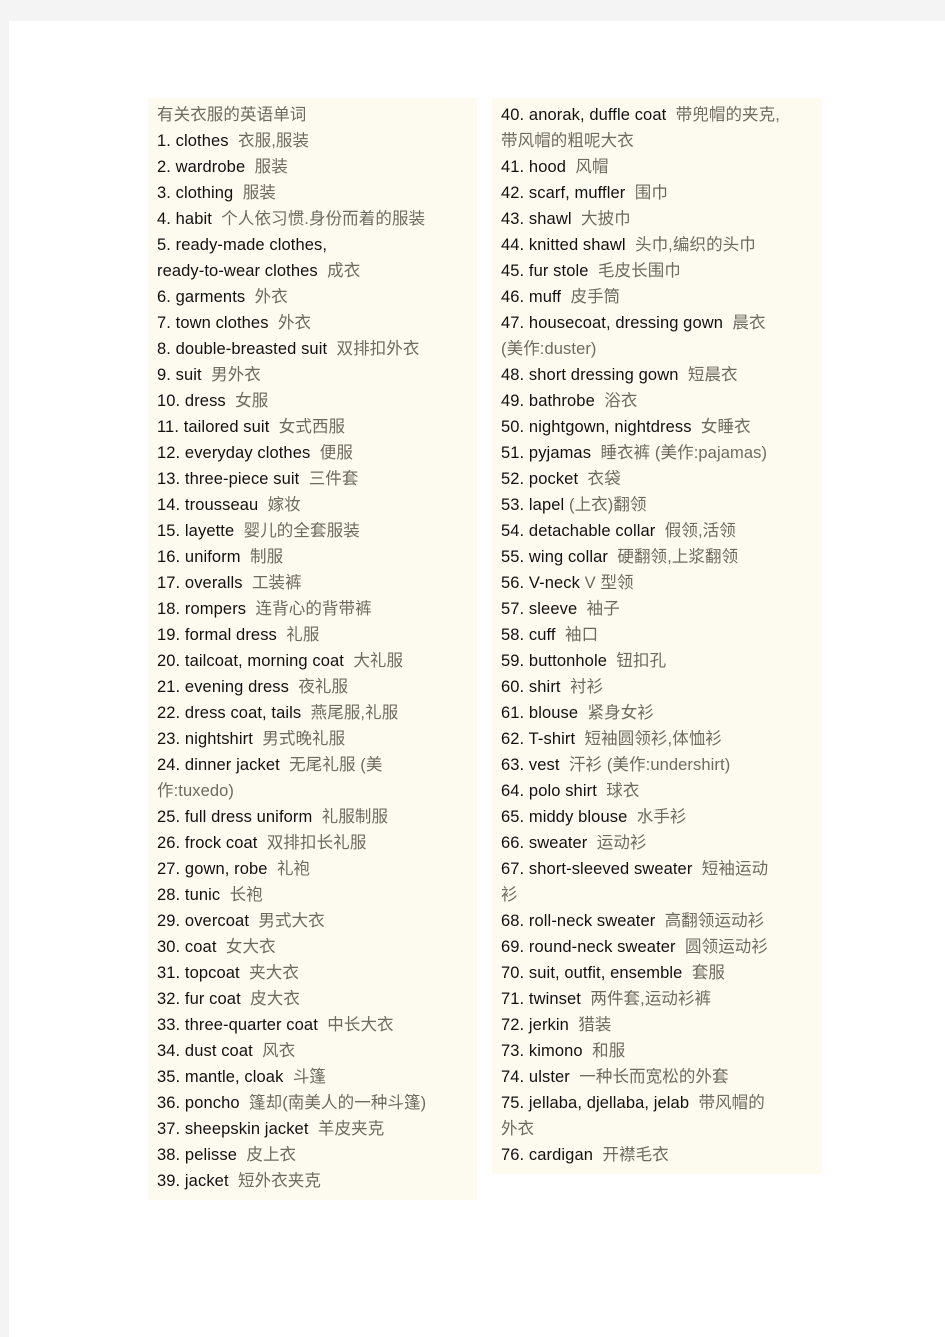 The height and width of the screenshot is (1337, 945). I want to click on vocabulary-entry: 54. detachable collar 假领,活领, so click(661, 531).